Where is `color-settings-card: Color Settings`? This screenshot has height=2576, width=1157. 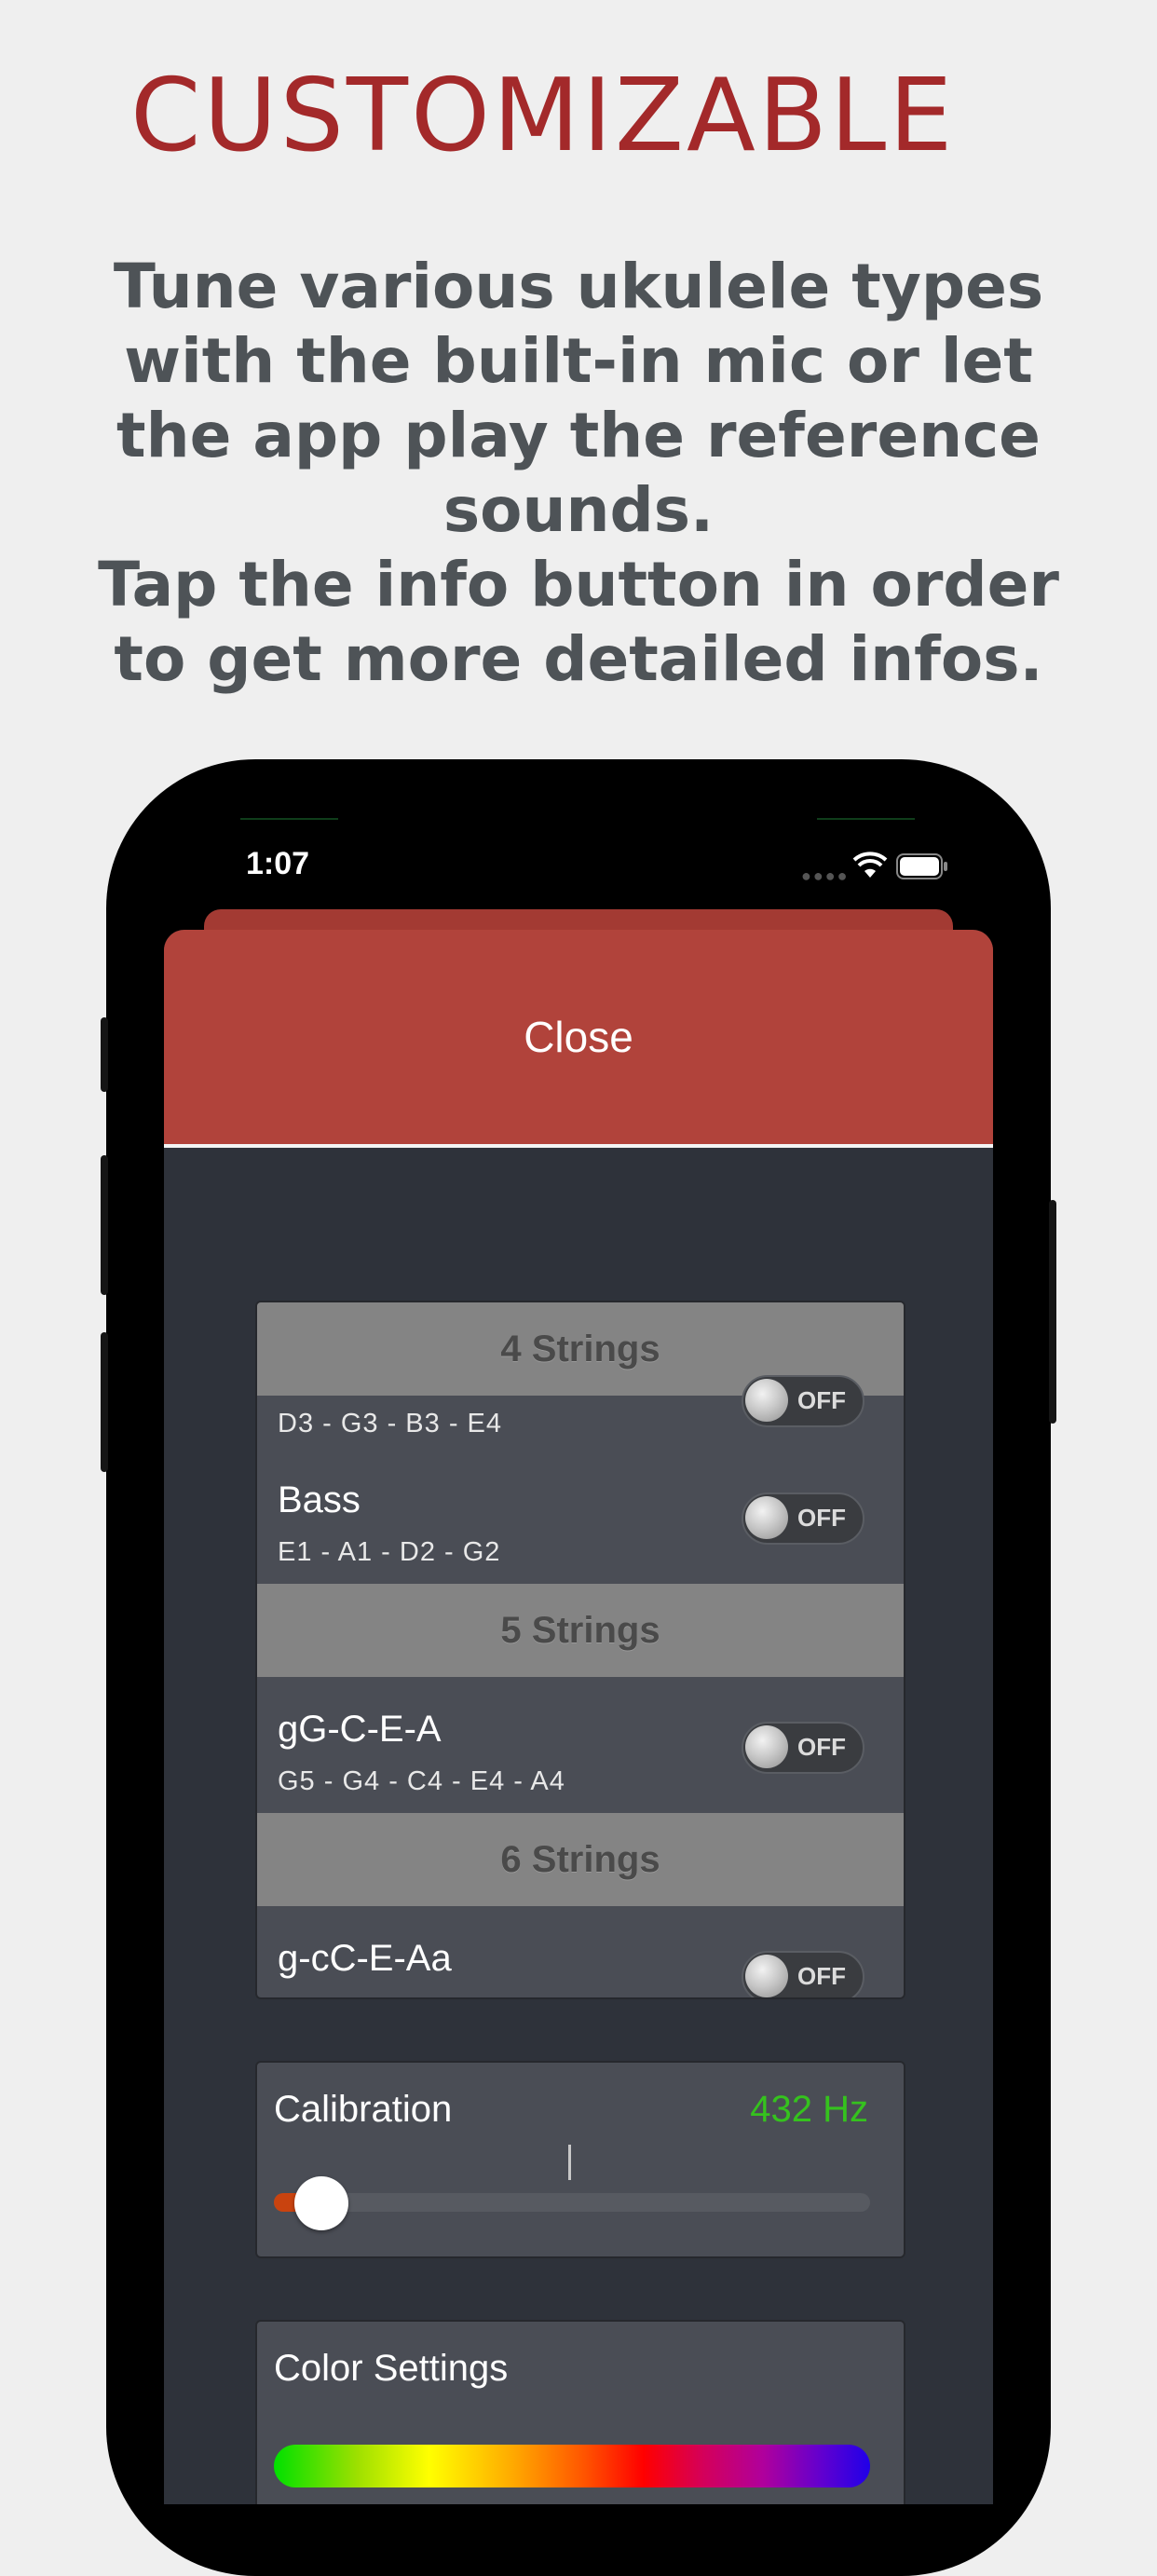 color-settings-card: Color Settings is located at coordinates (580, 2412).